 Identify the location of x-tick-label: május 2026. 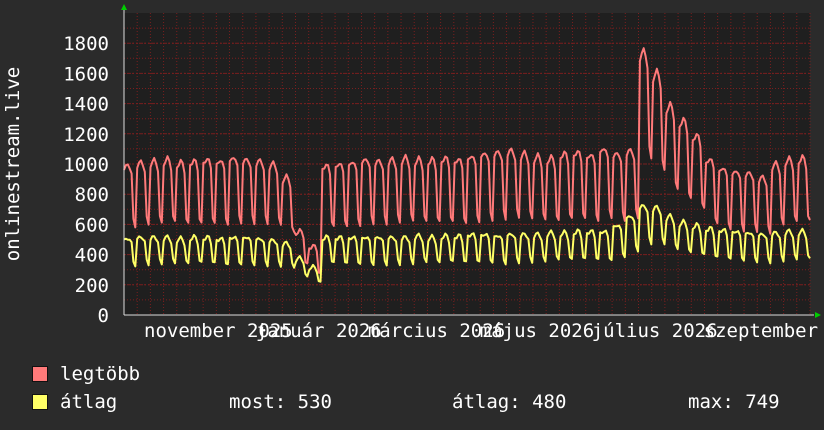
(537, 331).